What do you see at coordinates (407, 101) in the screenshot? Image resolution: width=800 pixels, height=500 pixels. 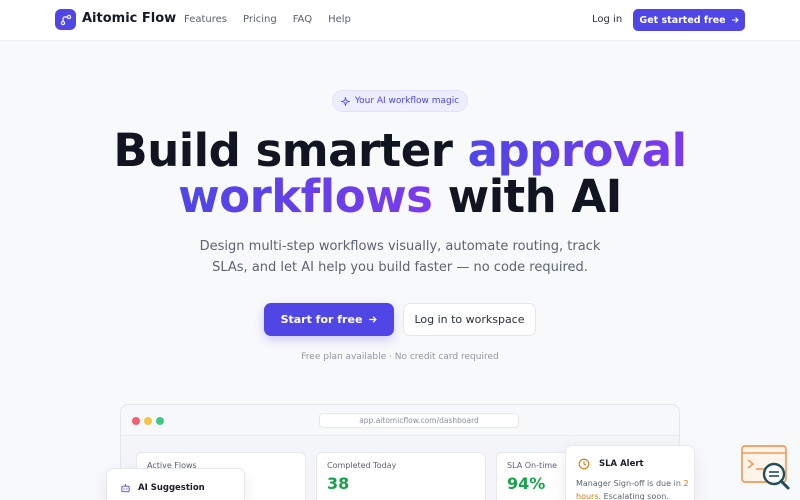 I see `hero-badge-label: Your AI workflow magic` at bounding box center [407, 101].